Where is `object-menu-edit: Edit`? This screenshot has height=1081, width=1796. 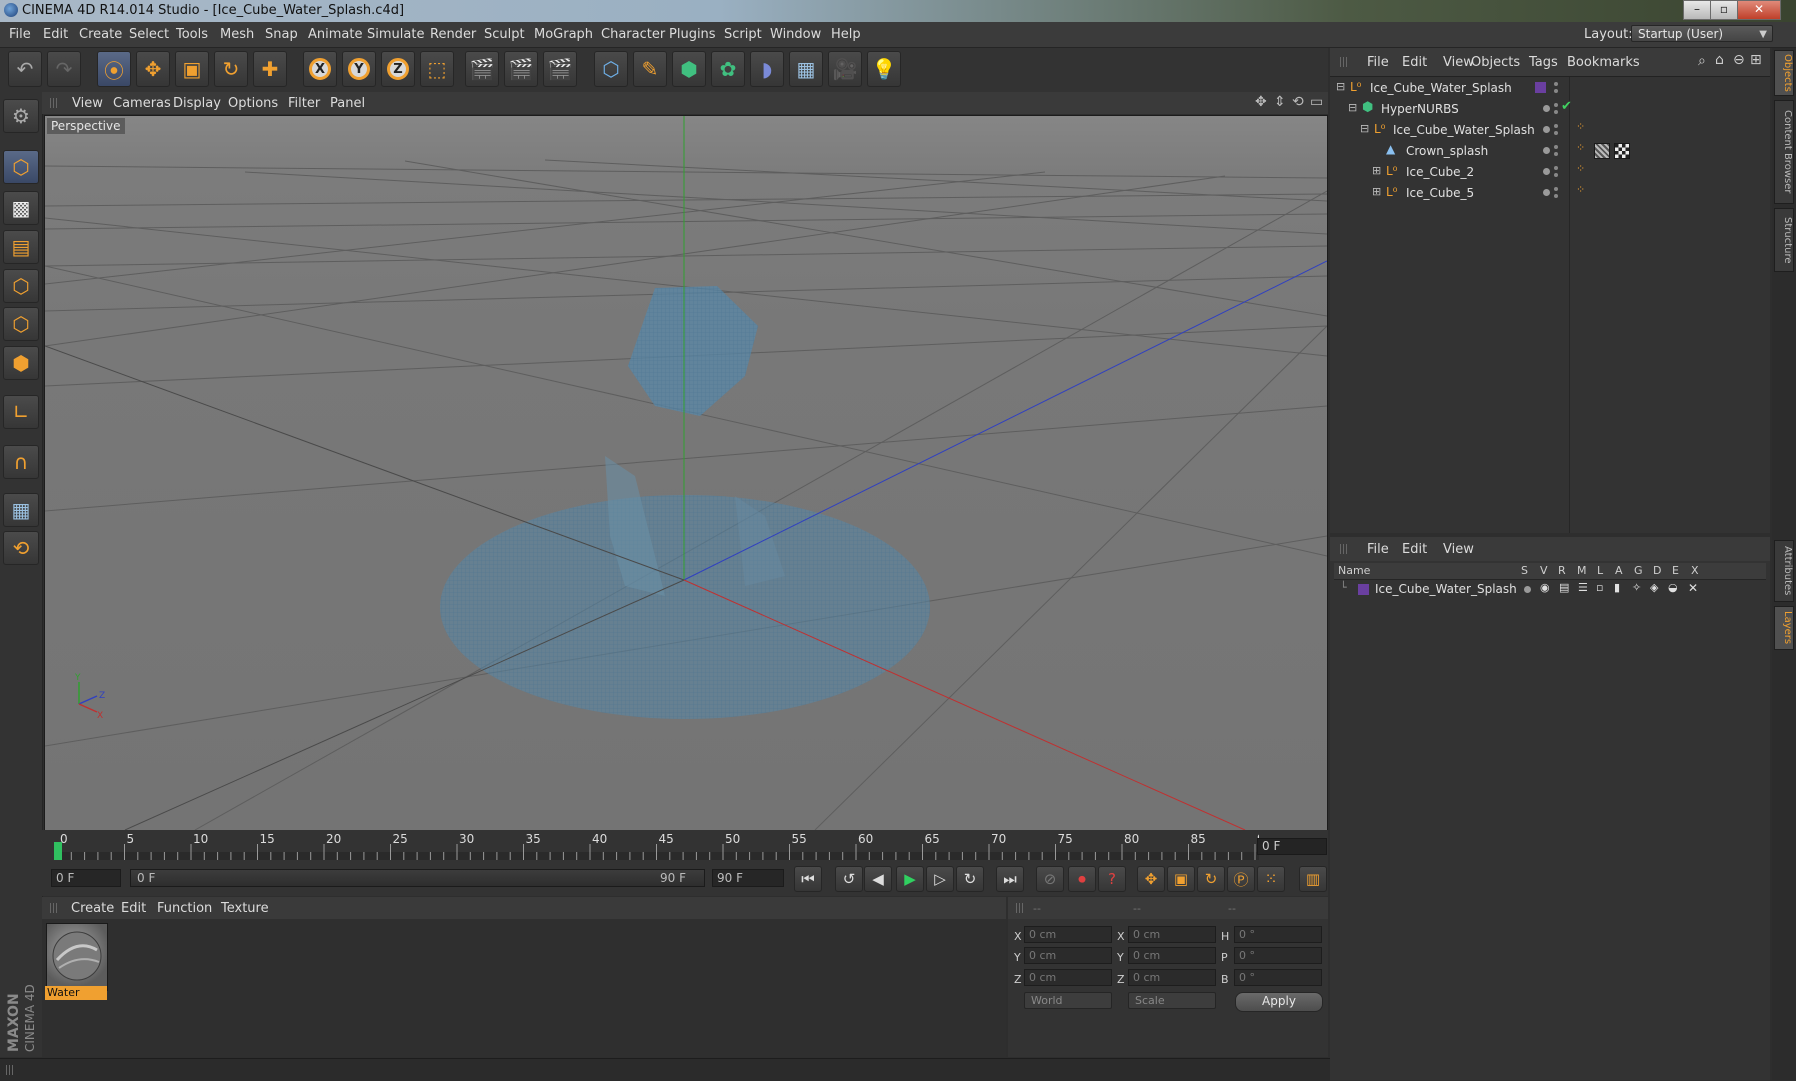 object-menu-edit: Edit is located at coordinates (1414, 62).